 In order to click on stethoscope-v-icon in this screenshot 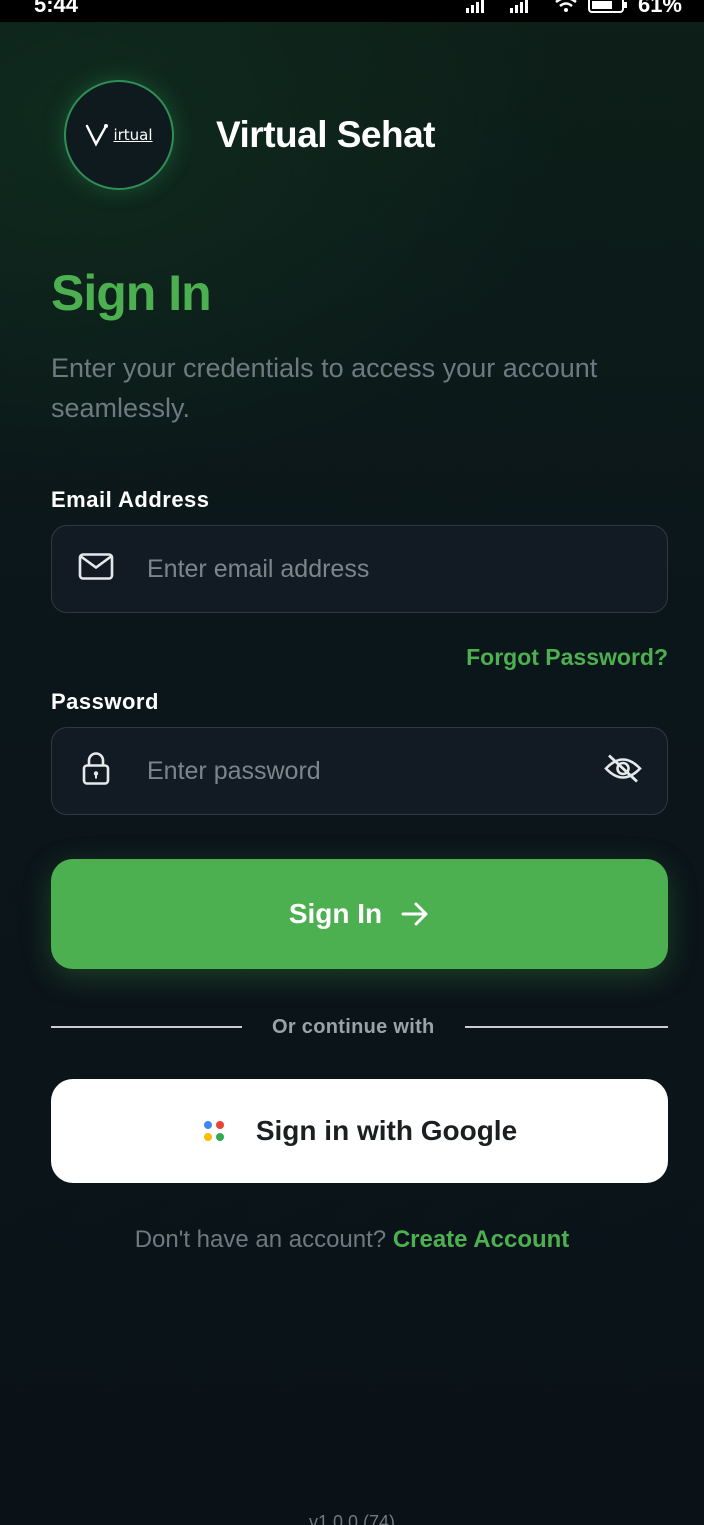, I will do `click(97, 135)`.